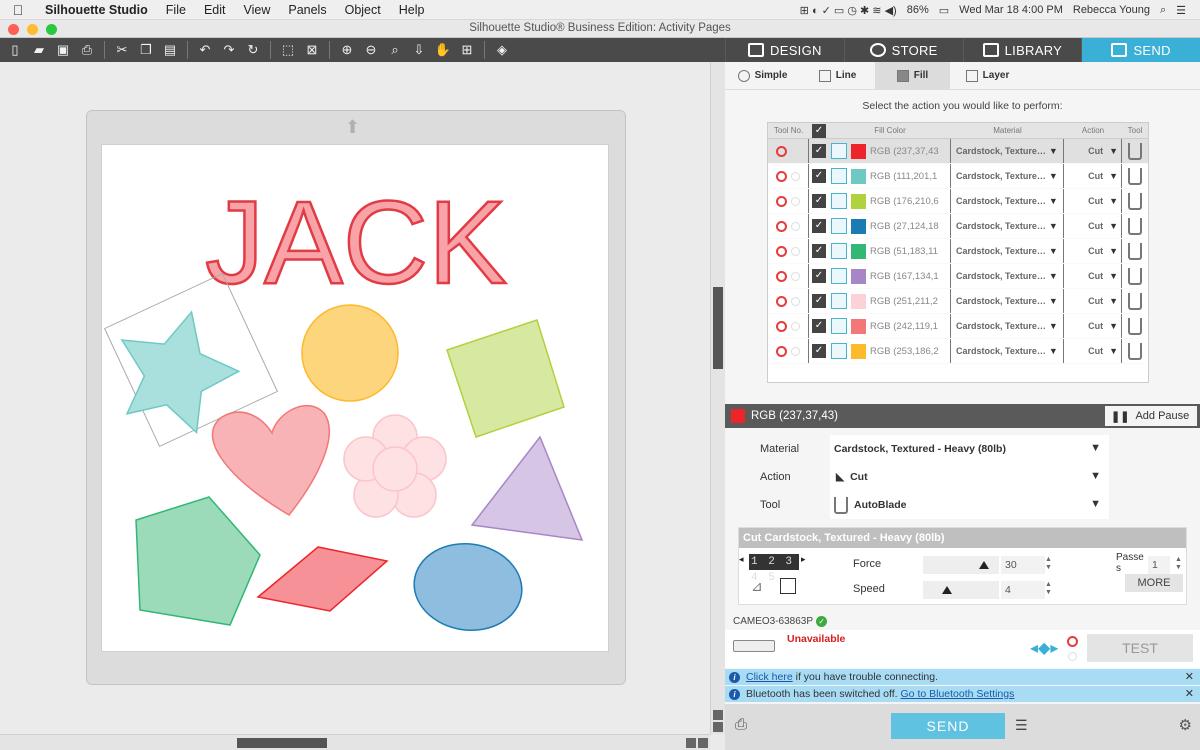 This screenshot has width=1200, height=750. I want to click on header-select-all: ✓, so click(819, 130).